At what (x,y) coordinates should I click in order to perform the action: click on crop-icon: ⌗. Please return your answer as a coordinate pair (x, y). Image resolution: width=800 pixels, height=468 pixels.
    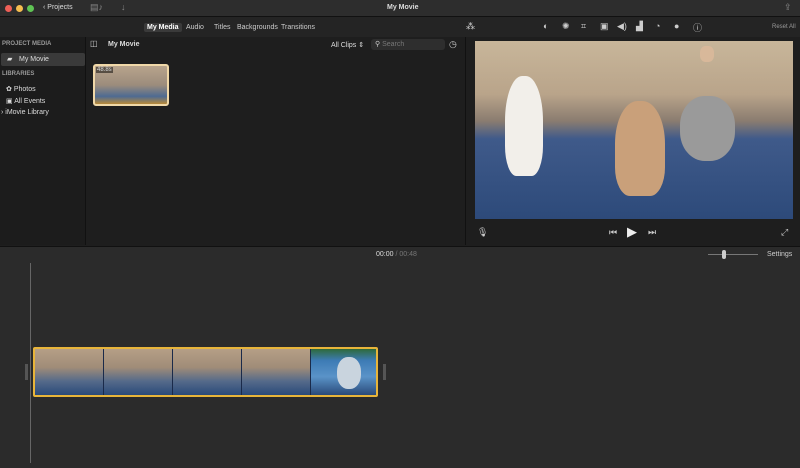
    Looking at the image, I should click on (583, 26).